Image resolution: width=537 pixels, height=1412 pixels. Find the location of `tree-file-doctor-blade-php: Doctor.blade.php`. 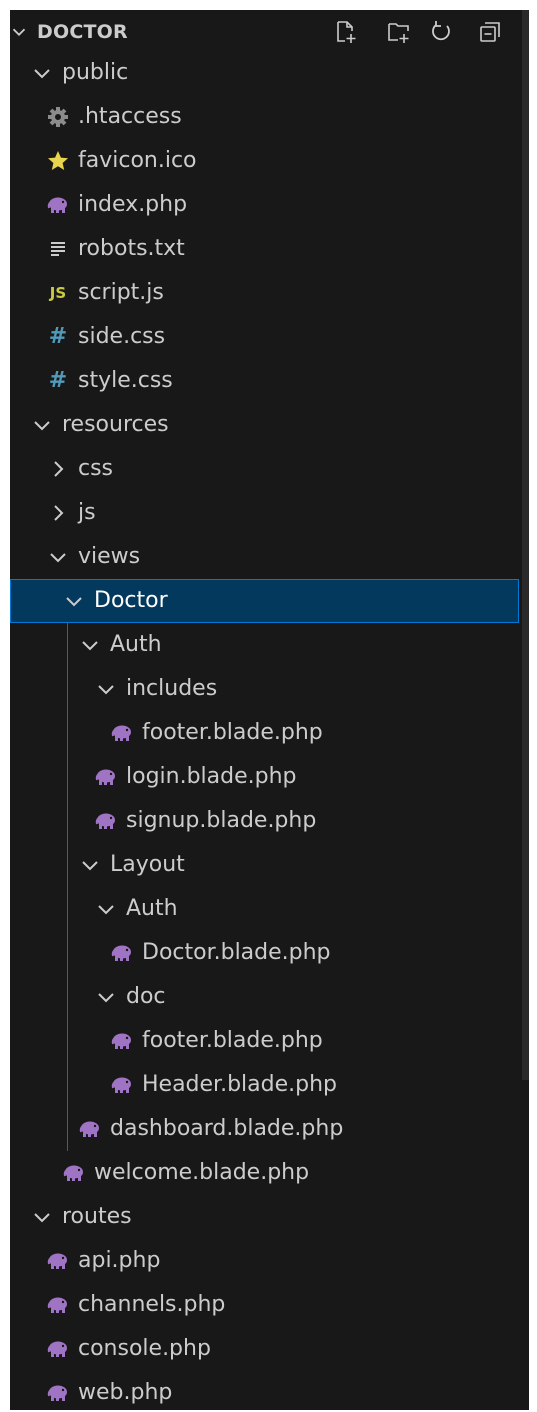

tree-file-doctor-blade-php: Doctor.blade.php is located at coordinates (264, 953).